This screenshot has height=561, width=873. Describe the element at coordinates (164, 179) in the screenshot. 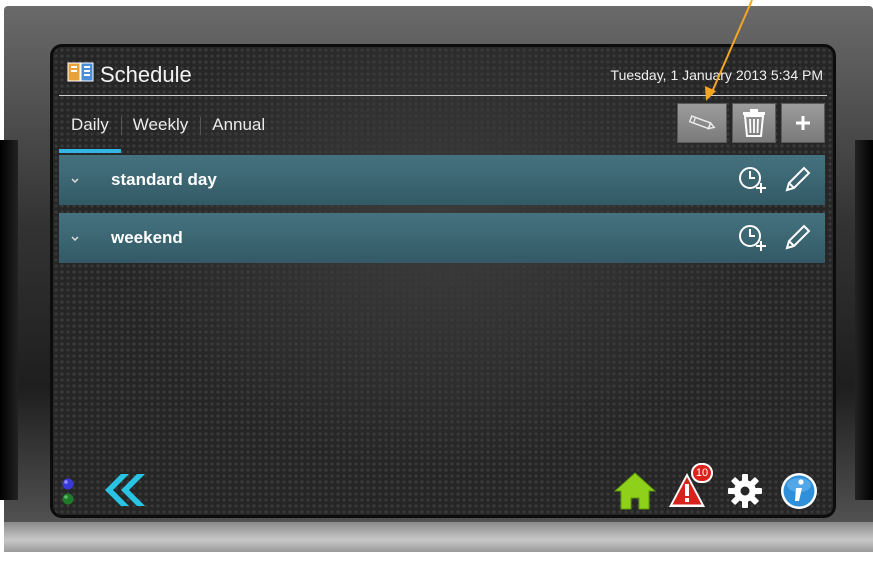

I see `schedule-name: standard day` at that location.